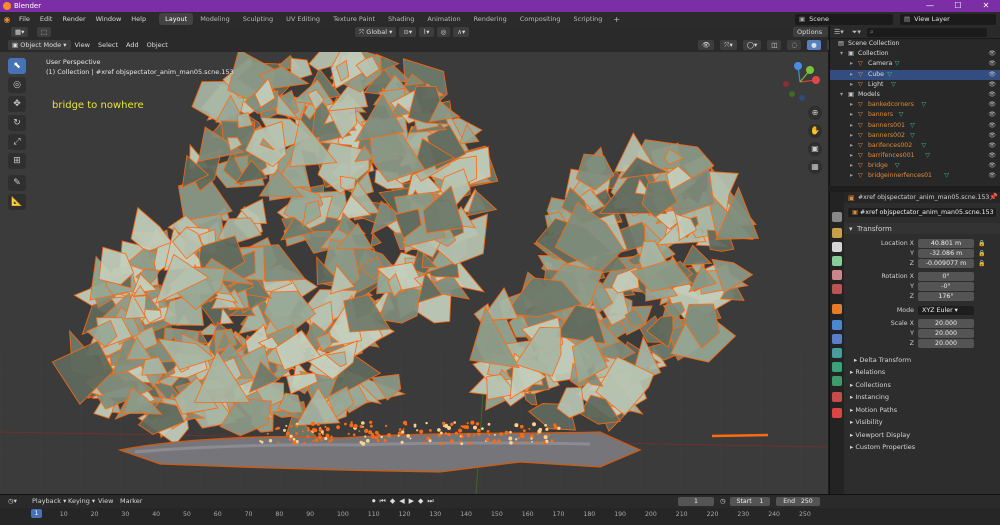  Describe the element at coordinates (922, 212) in the screenshot. I see `object-name-field: ▣ #xref objspectator_anim_man05.scne.153` at that location.